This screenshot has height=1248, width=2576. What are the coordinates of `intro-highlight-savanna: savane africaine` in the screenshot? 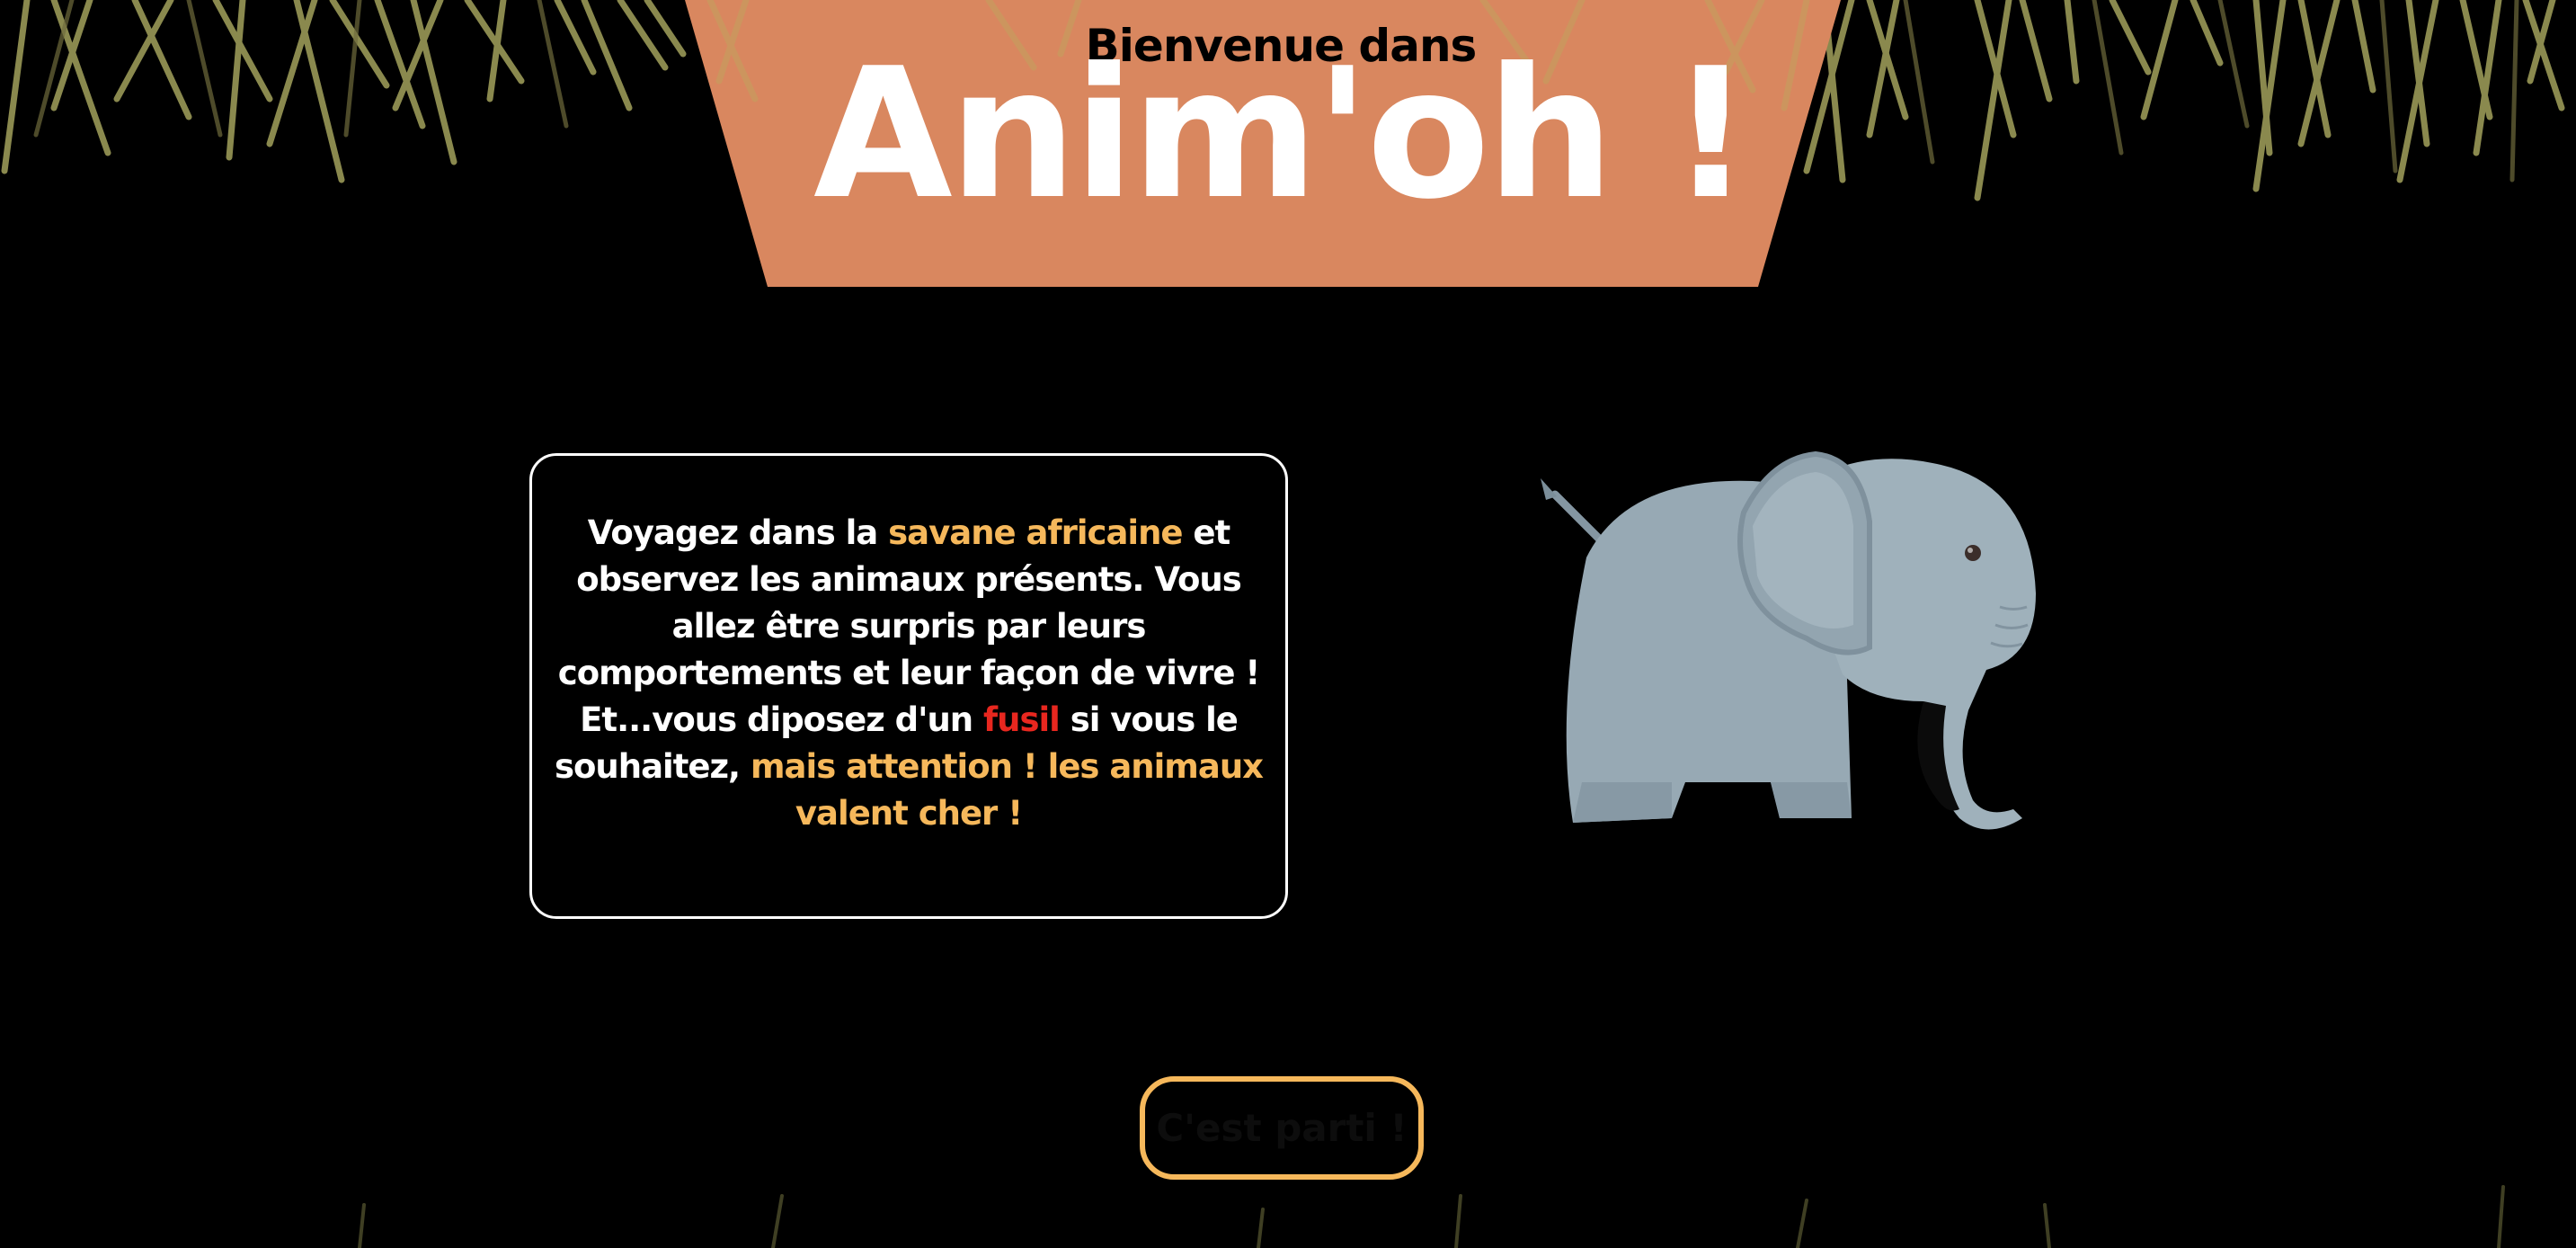 It's located at (1035, 532).